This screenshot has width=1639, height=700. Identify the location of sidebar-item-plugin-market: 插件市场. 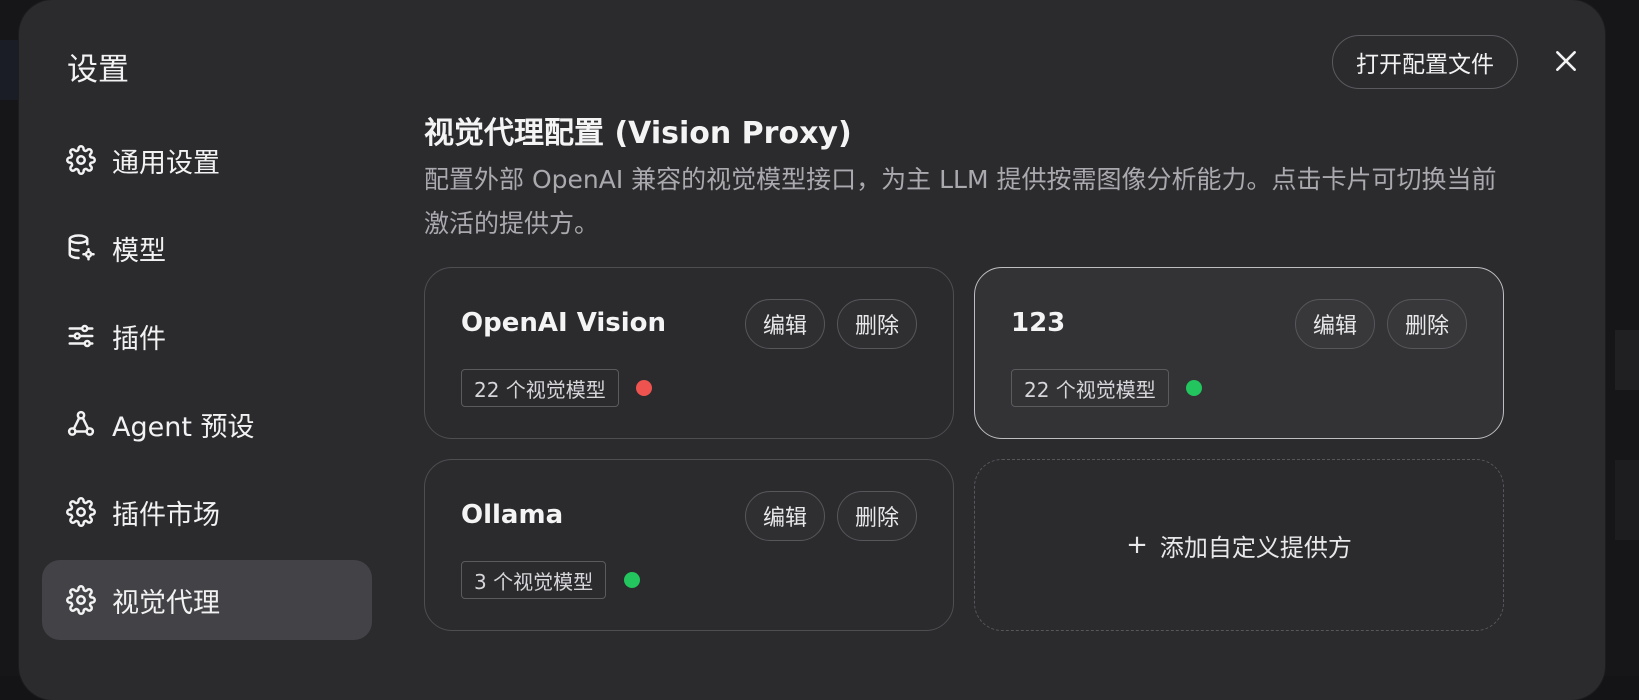
(207, 512).